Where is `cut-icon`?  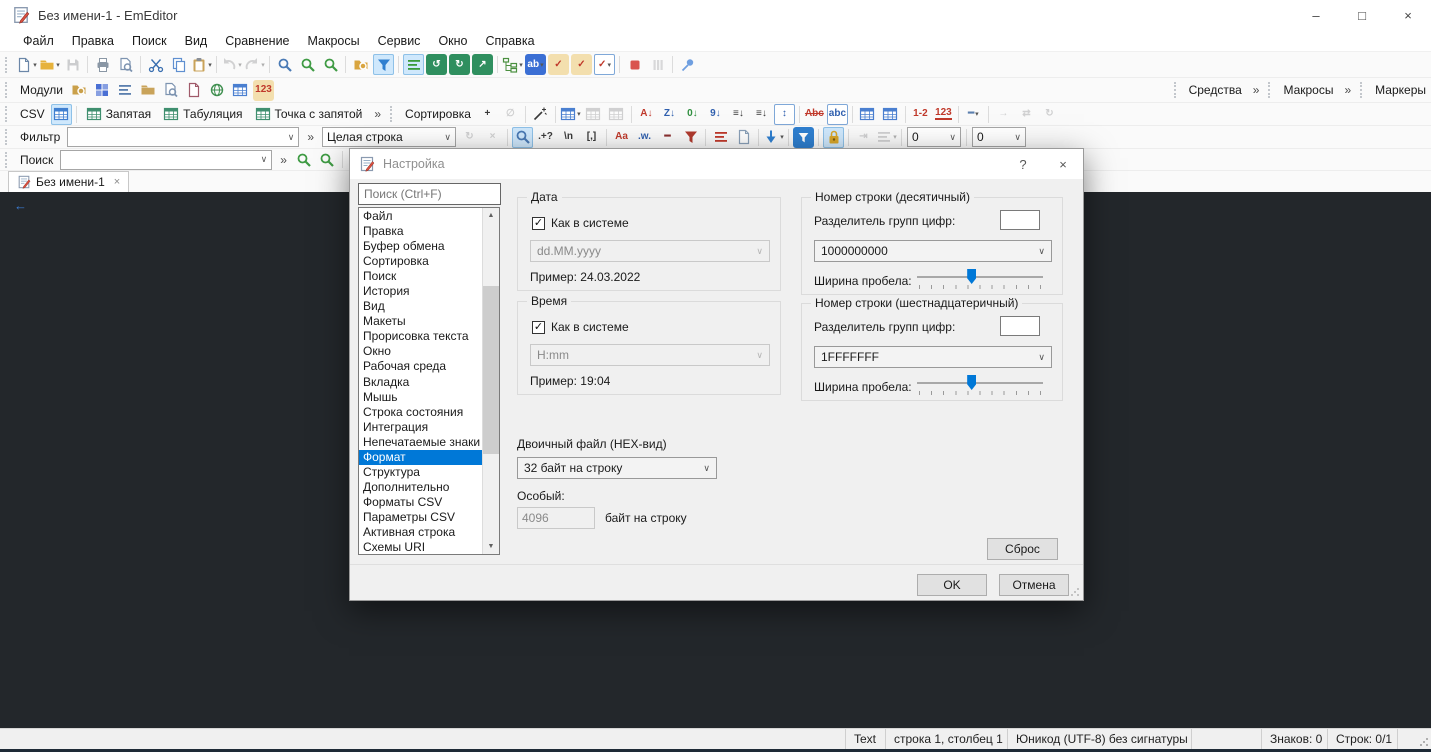 cut-icon is located at coordinates (155, 64).